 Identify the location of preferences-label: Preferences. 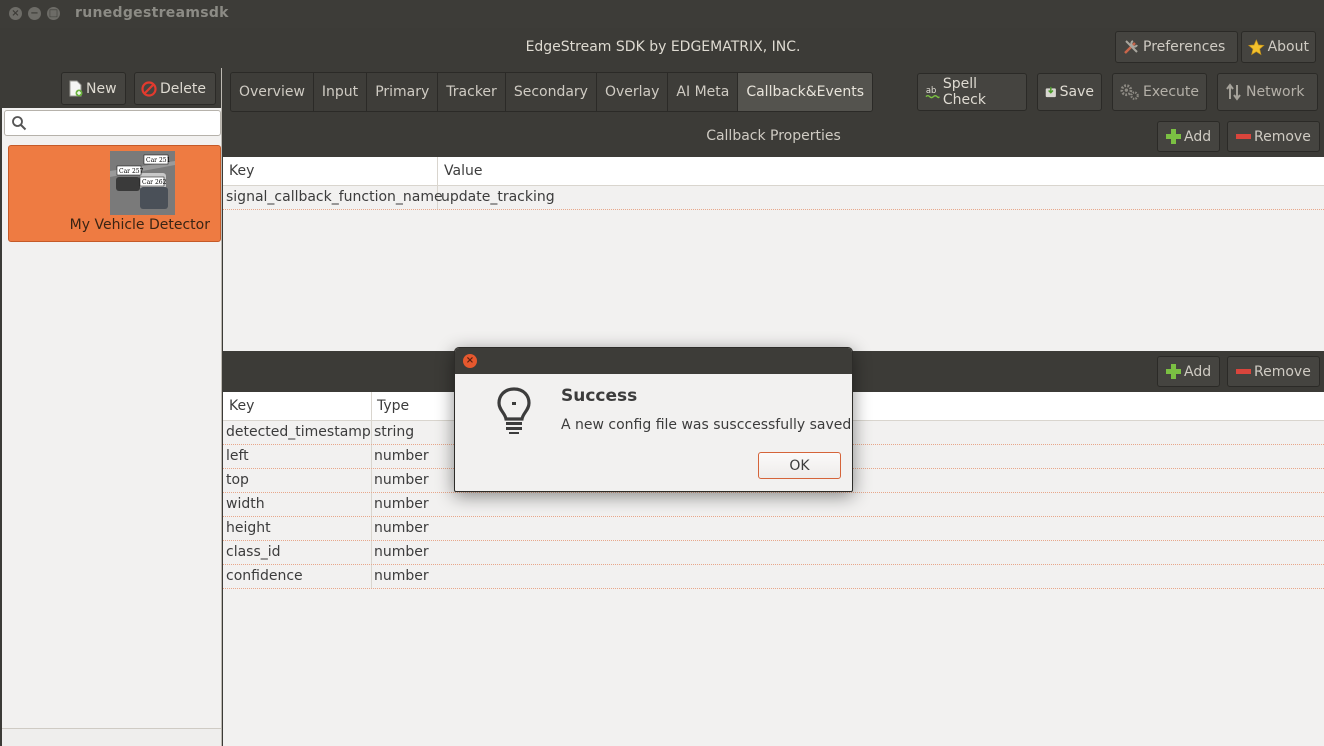
(1184, 47).